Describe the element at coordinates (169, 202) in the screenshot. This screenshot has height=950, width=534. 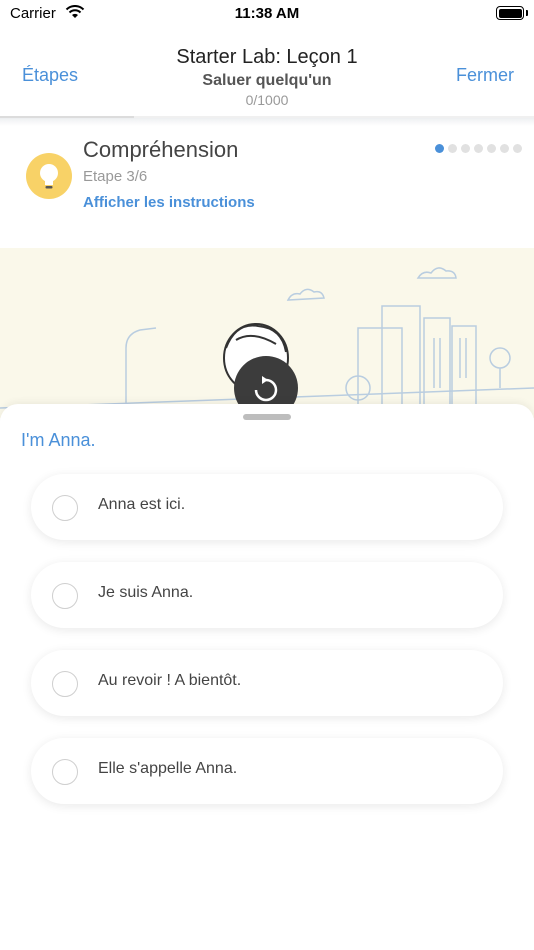
I see `show-instructions-link: Afficher les instructions` at that location.